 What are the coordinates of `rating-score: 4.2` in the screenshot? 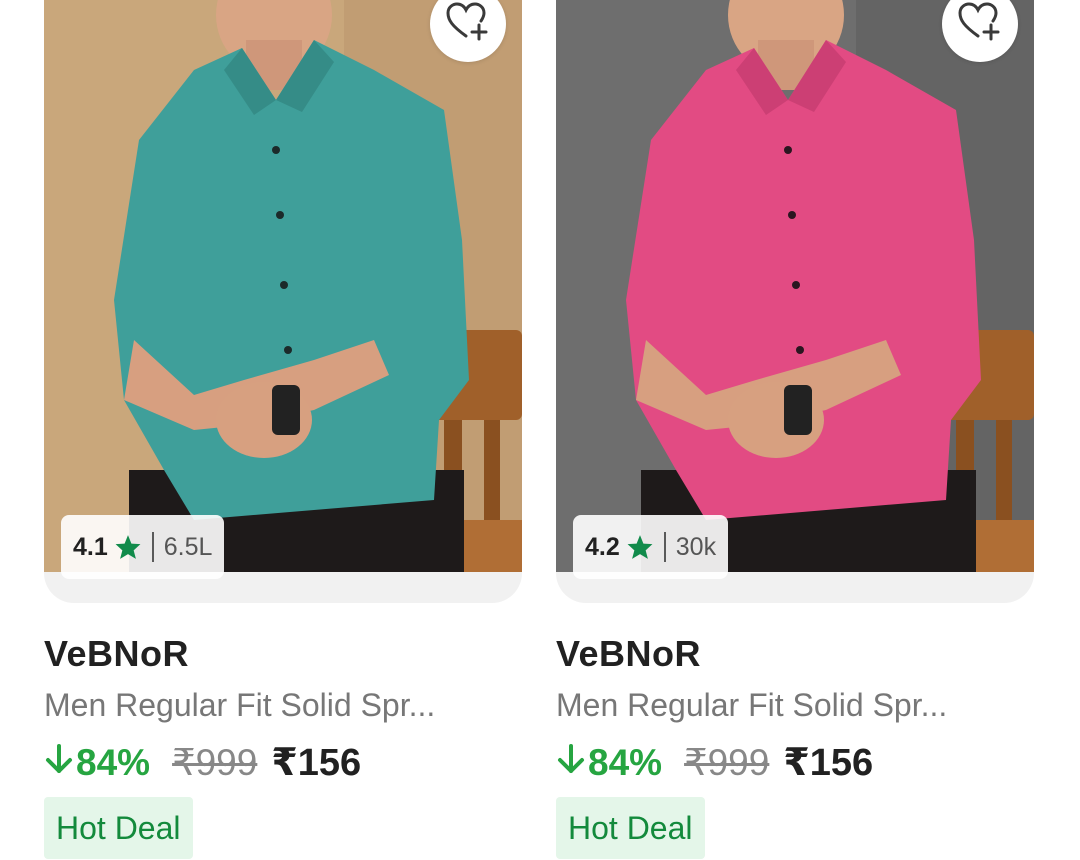 It's located at (602, 546).